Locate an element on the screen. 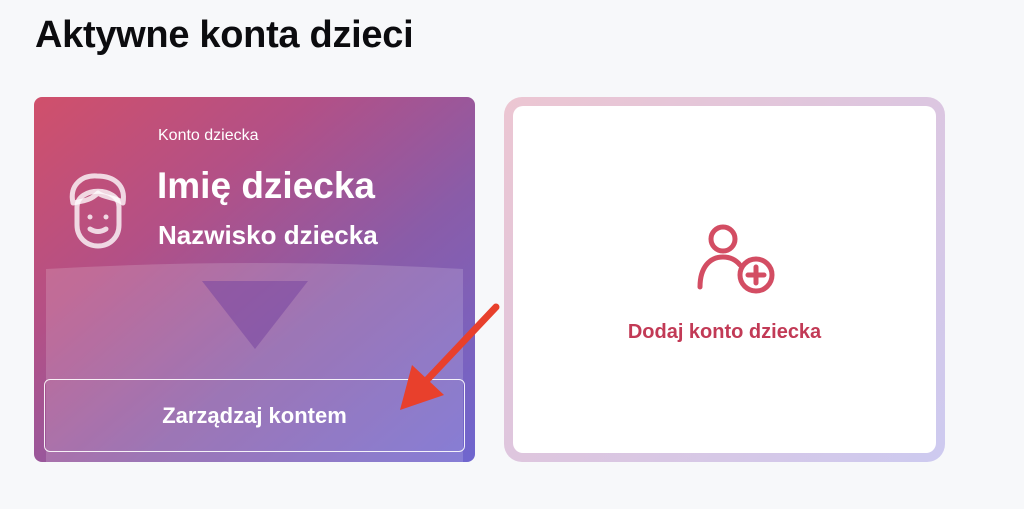 This screenshot has width=1024, height=509. child-last-name: Nazwisko dziecka is located at coordinates (268, 235).